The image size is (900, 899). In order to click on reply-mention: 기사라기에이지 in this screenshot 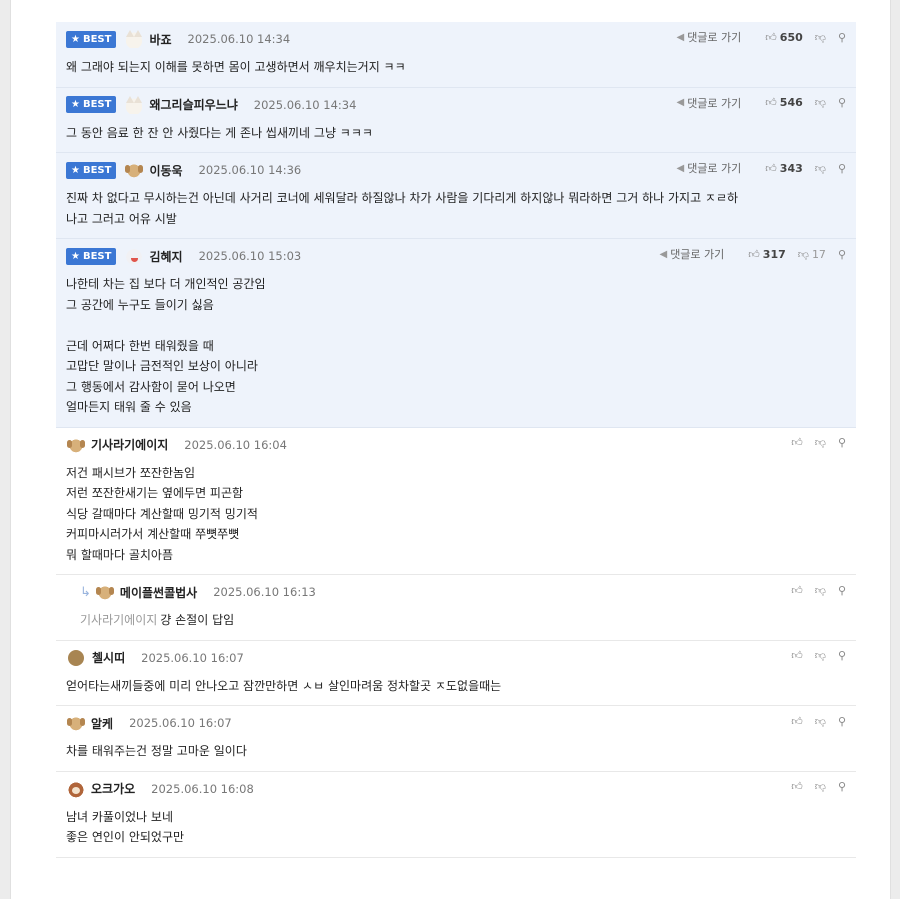, I will do `click(118, 620)`.